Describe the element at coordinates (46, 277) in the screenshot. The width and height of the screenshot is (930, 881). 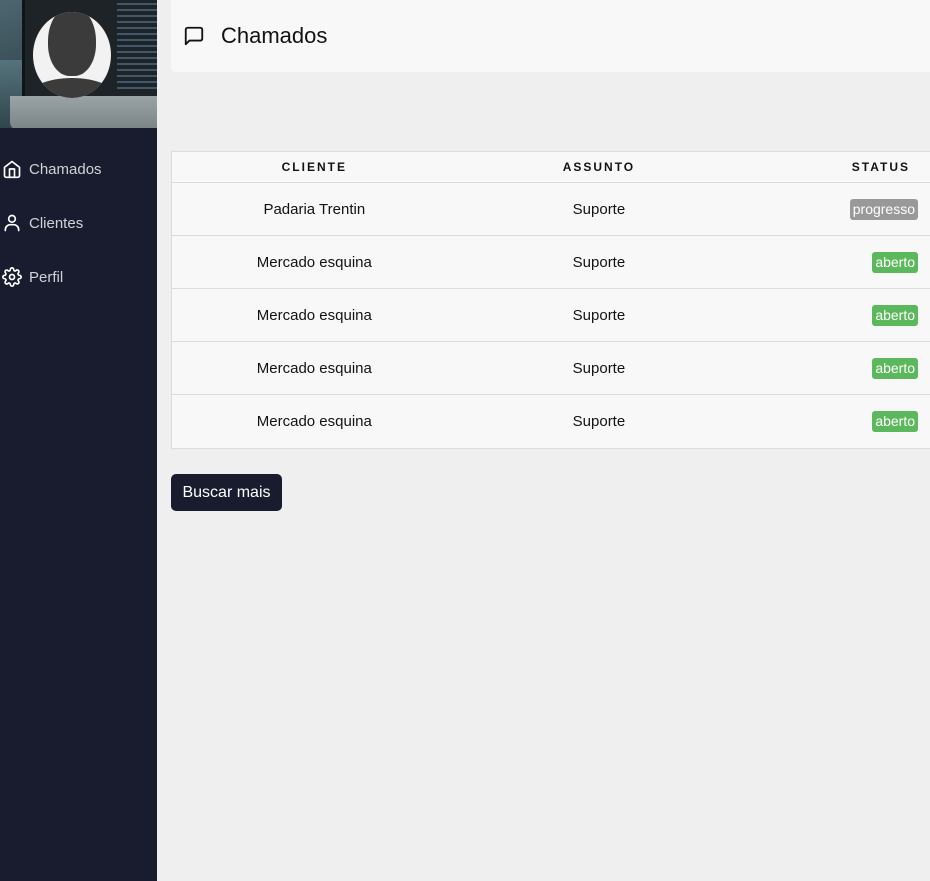
I see `sidebar-item-label: Perfil` at that location.